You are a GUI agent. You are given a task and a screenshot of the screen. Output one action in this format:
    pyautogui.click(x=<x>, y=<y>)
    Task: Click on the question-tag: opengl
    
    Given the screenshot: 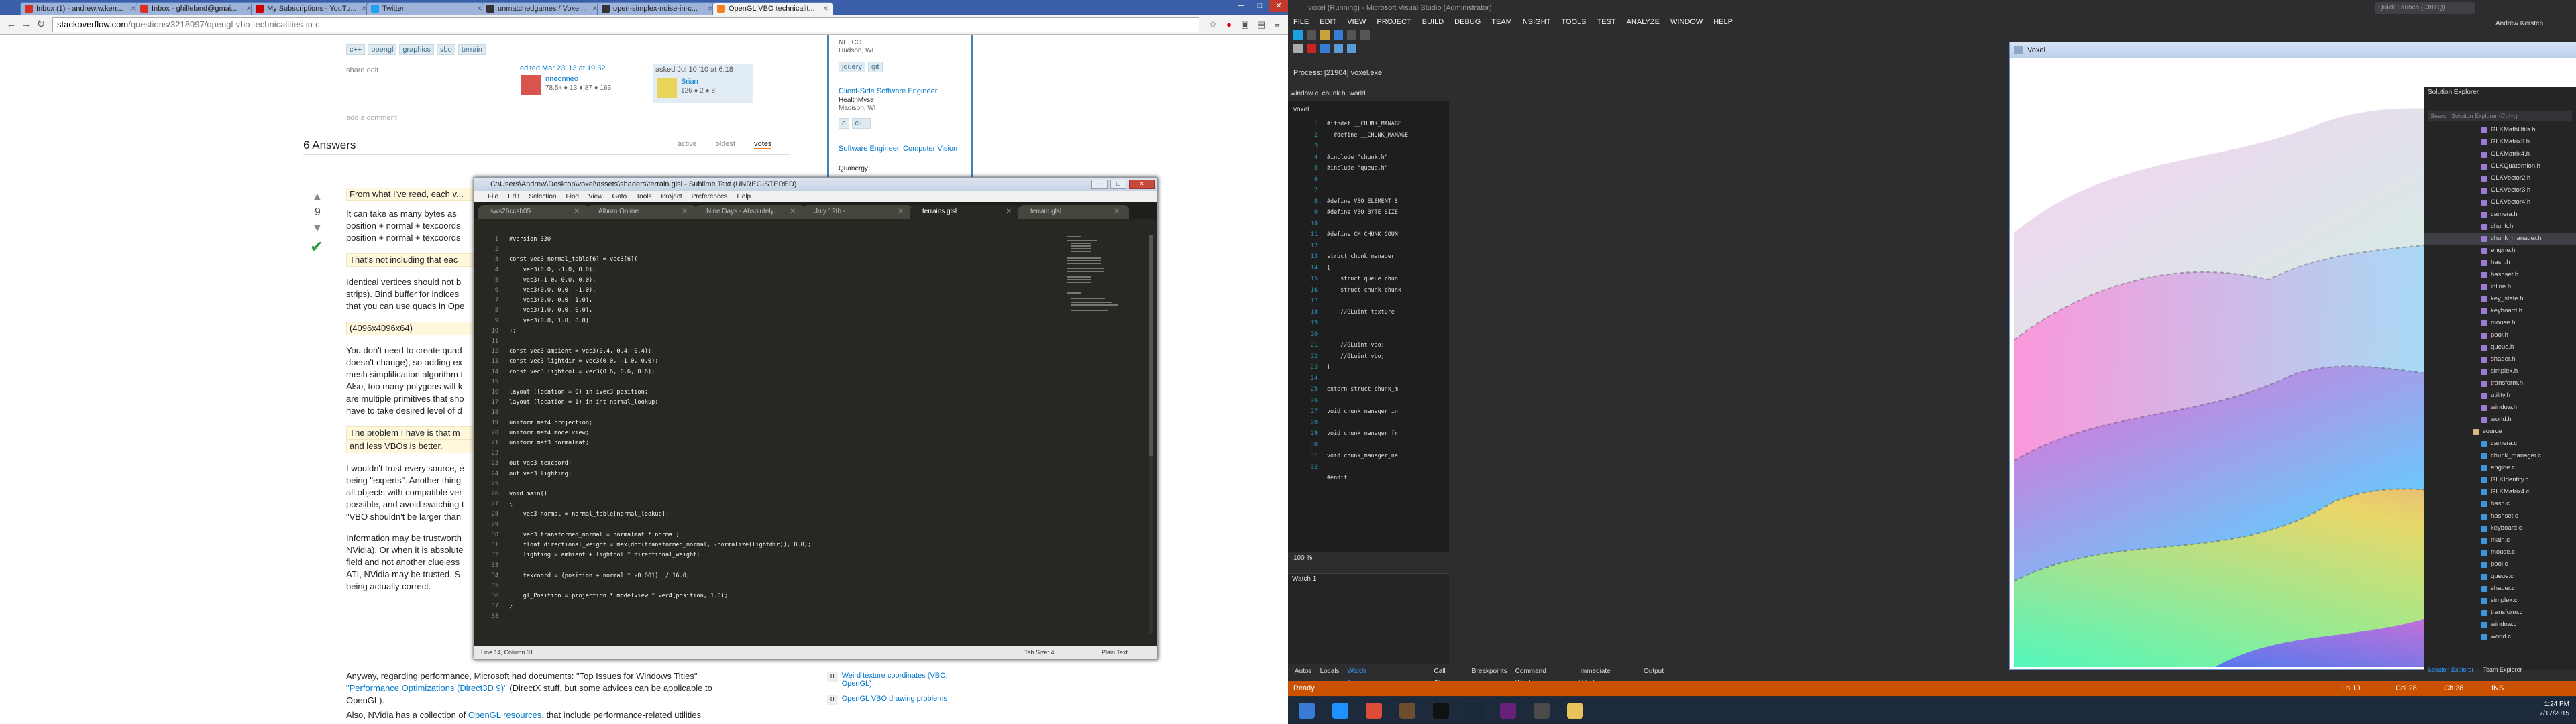 What is the action you would take?
    pyautogui.click(x=382, y=49)
    